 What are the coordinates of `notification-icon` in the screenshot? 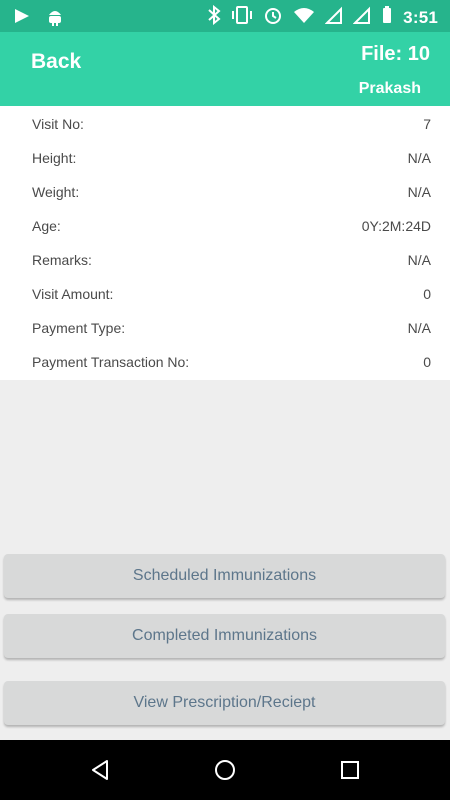 It's located at (22, 18).